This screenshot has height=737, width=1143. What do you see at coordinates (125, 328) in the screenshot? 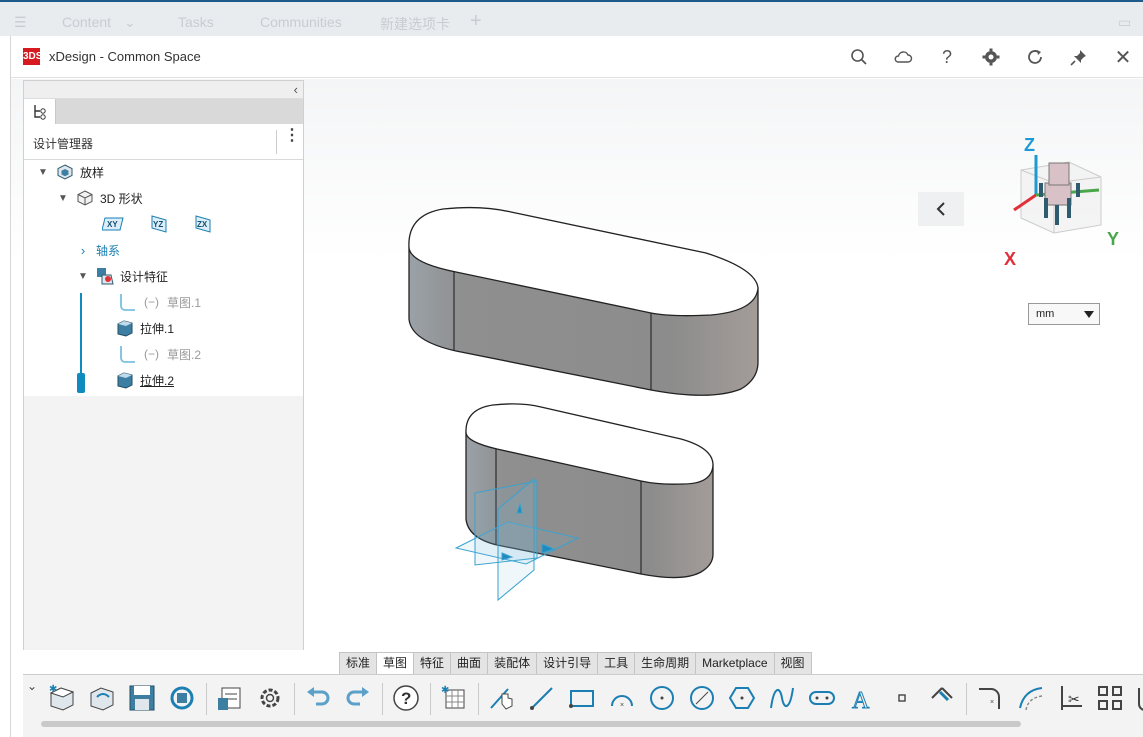
I see `extrude-icon` at bounding box center [125, 328].